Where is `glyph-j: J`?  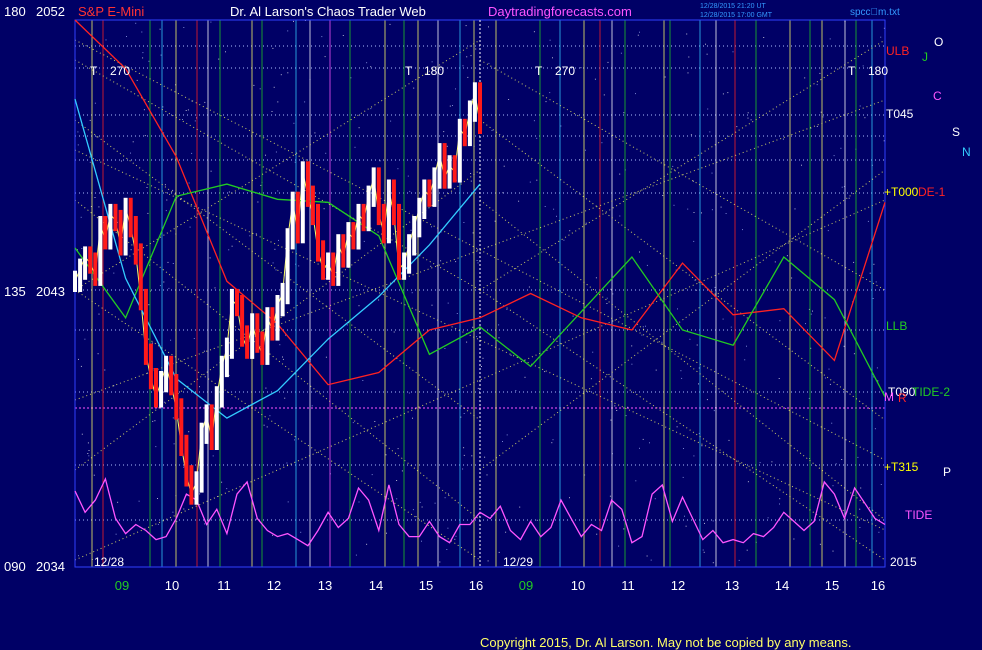
glyph-j: J is located at coordinates (925, 57).